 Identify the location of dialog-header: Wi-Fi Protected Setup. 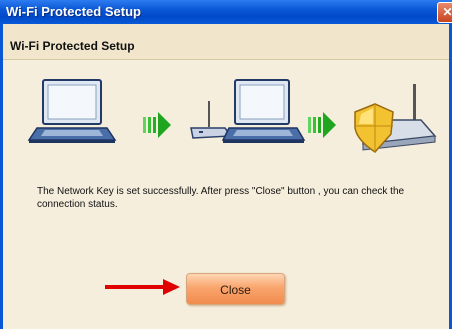
(226, 42).